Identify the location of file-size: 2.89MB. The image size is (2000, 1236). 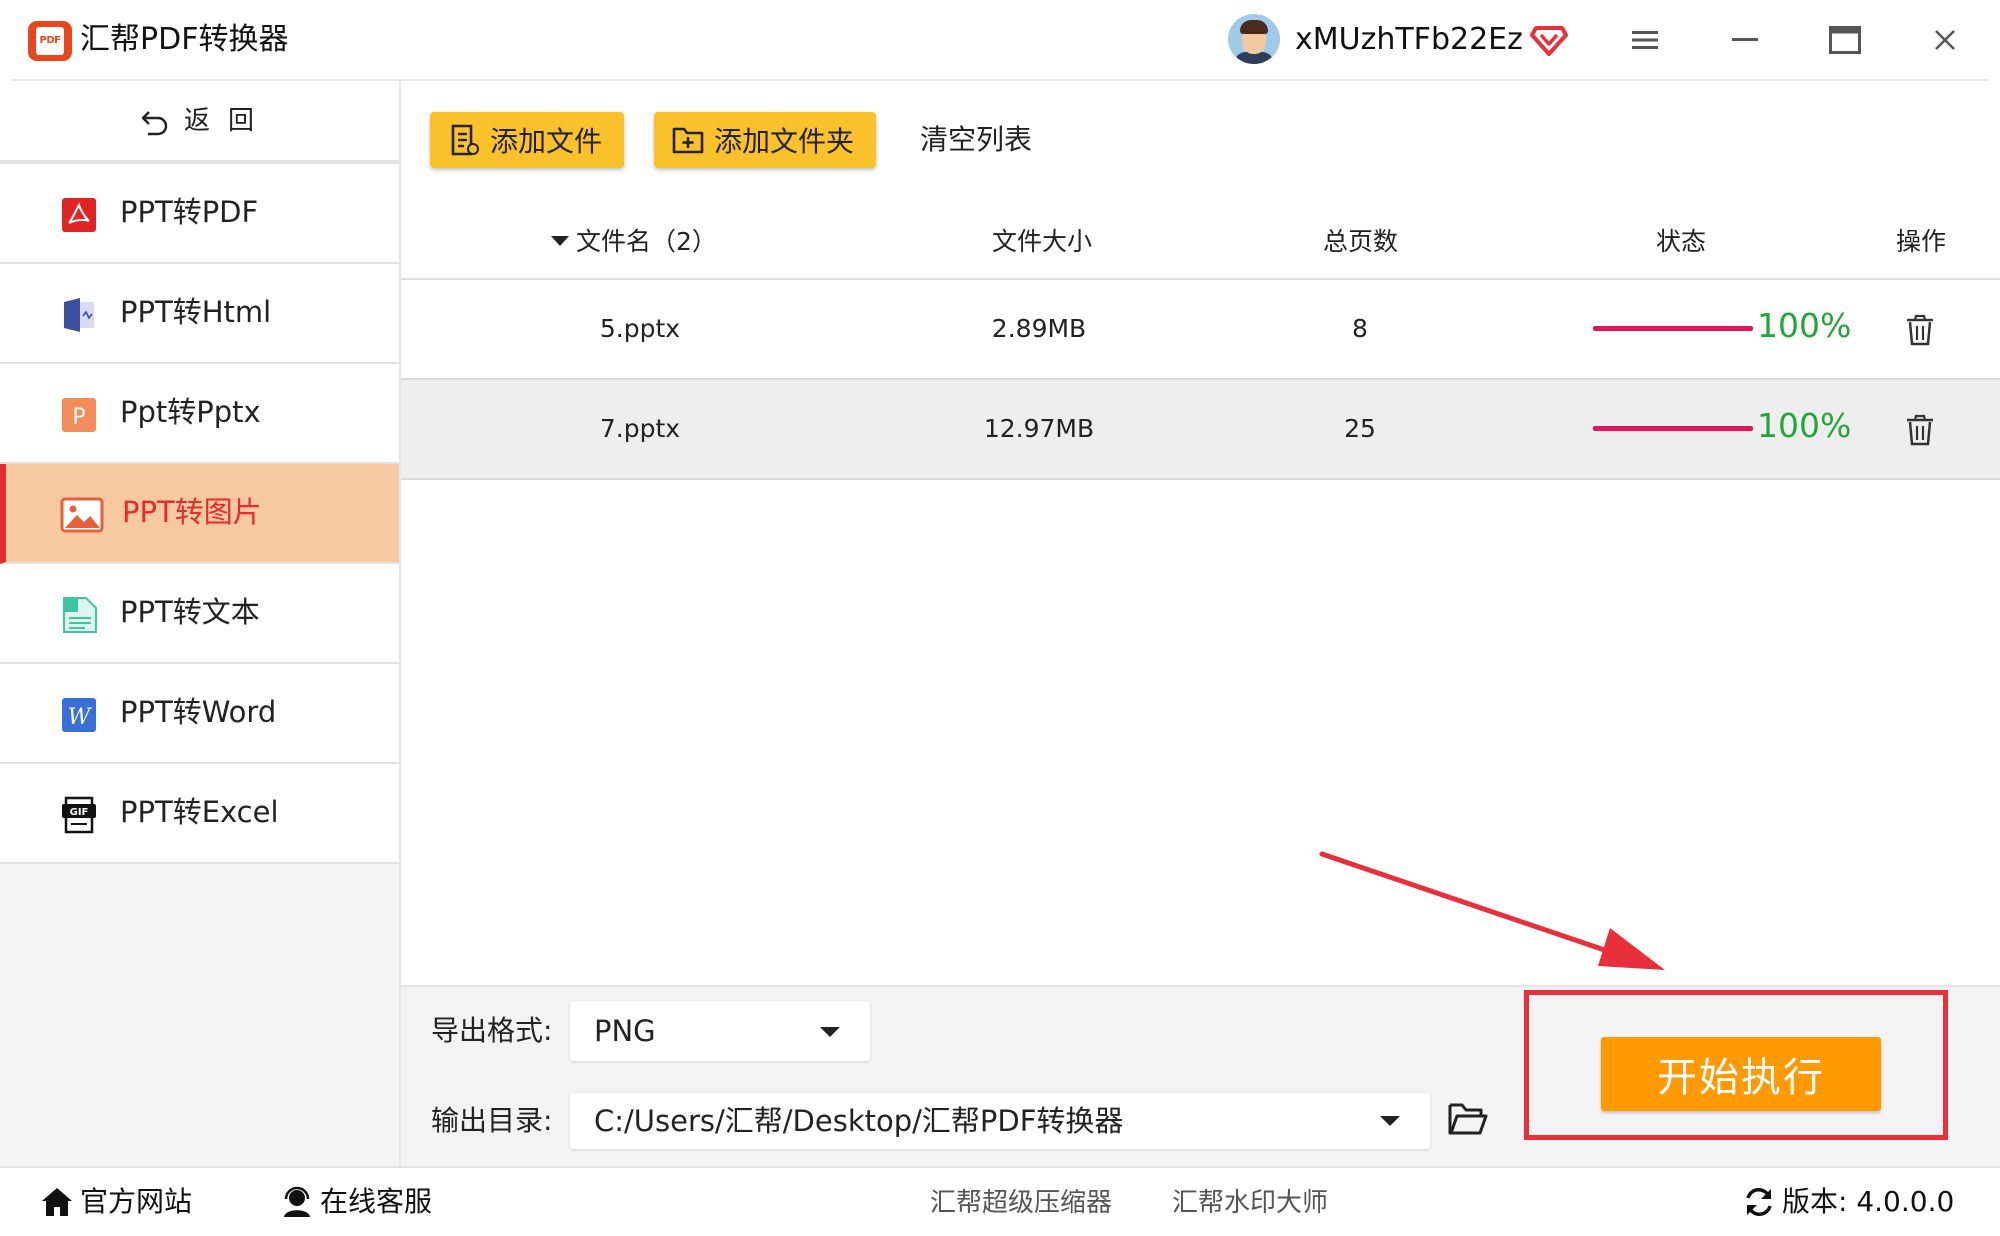
(1039, 328).